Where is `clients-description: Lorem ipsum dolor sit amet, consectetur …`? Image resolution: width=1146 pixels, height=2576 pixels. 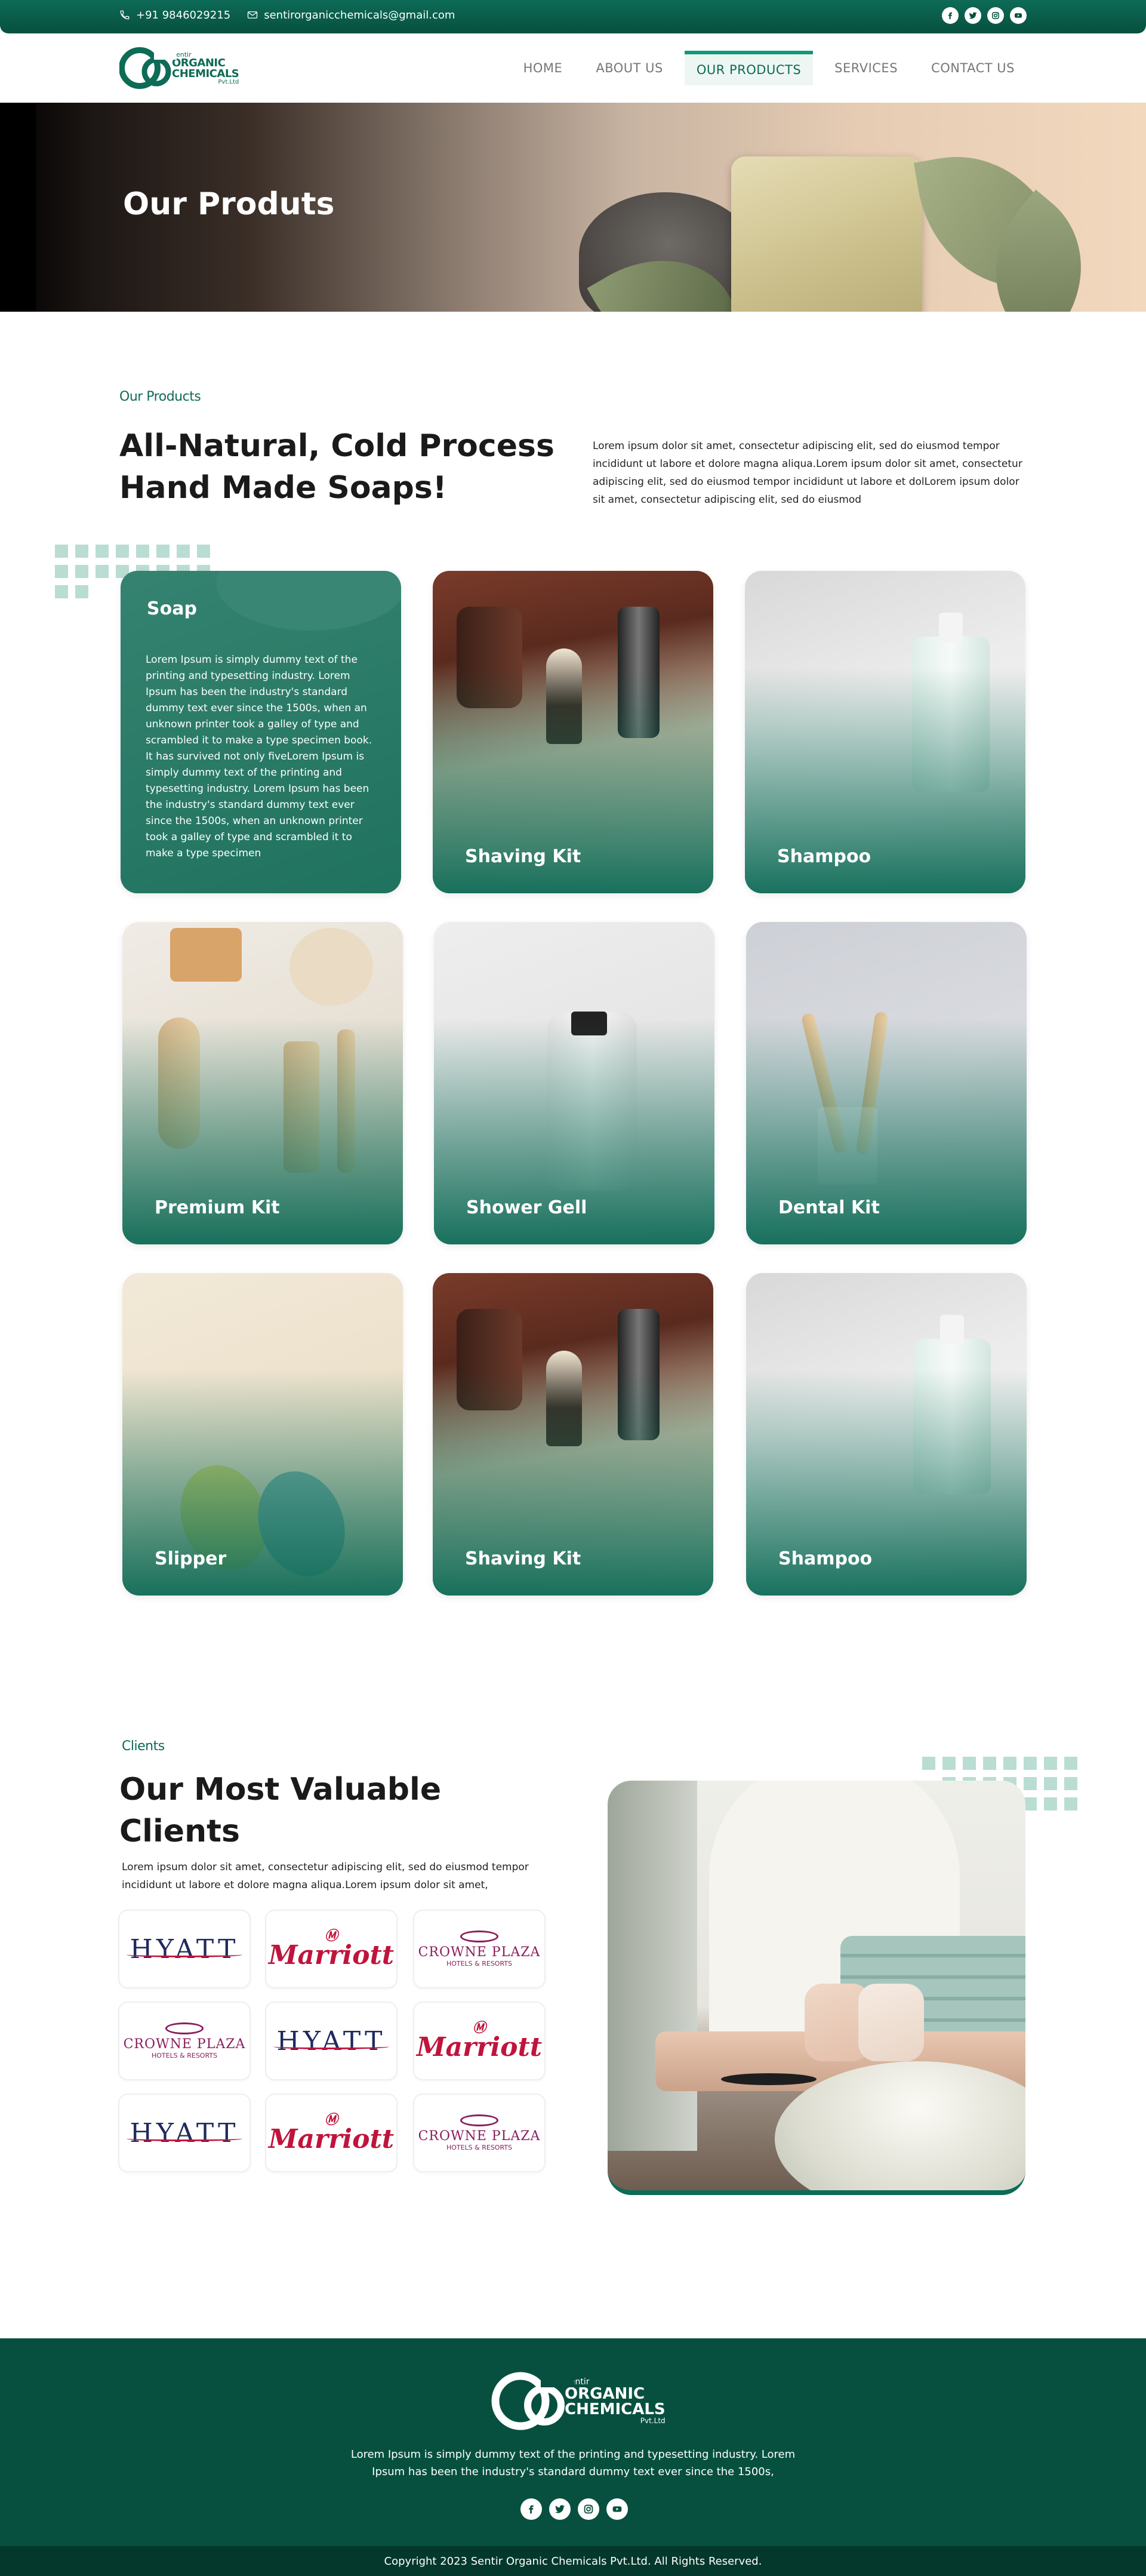 clients-description: Lorem ipsum dolor sit amet, consectetur … is located at coordinates (326, 1876).